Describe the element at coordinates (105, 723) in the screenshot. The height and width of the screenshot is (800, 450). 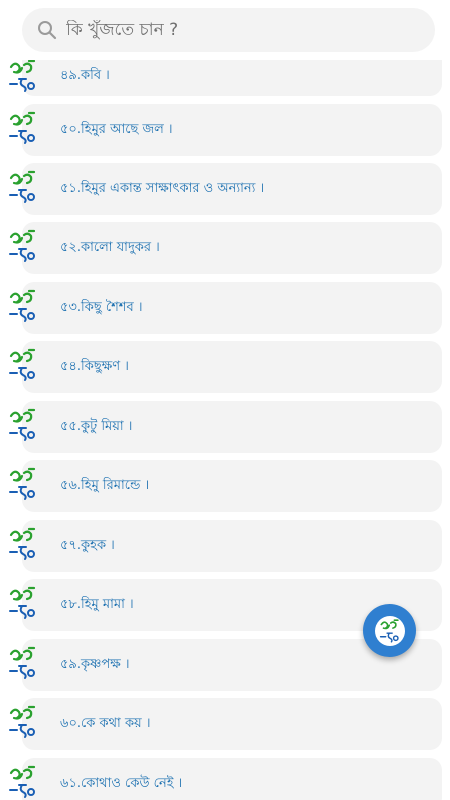
I see `list-item-label: ৬০.কে কথা কয় ।` at that location.